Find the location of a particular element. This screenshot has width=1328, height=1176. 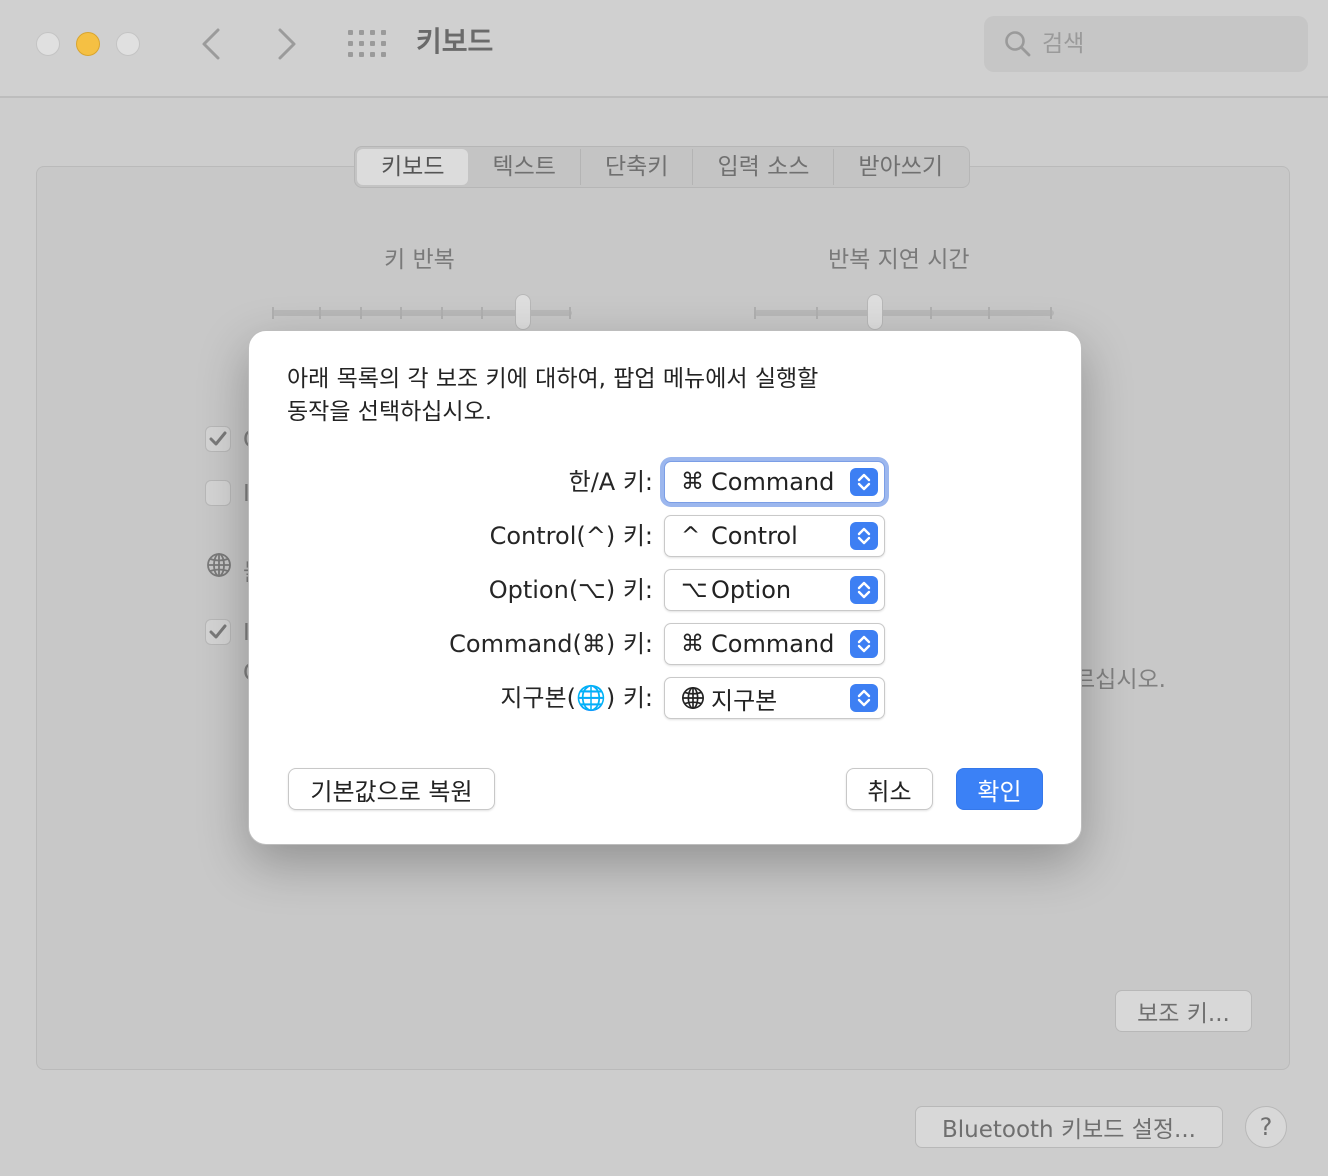

modifier-row-label: Control(^) 키: is located at coordinates (571, 536).